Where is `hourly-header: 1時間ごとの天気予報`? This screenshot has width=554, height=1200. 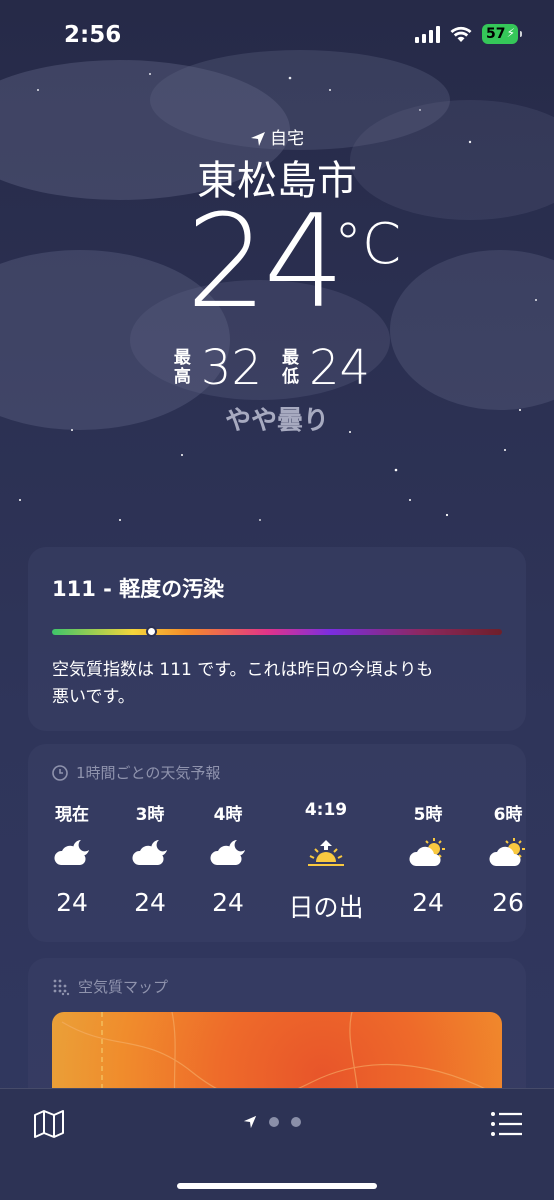 hourly-header: 1時間ごとの天気予報 is located at coordinates (136, 772).